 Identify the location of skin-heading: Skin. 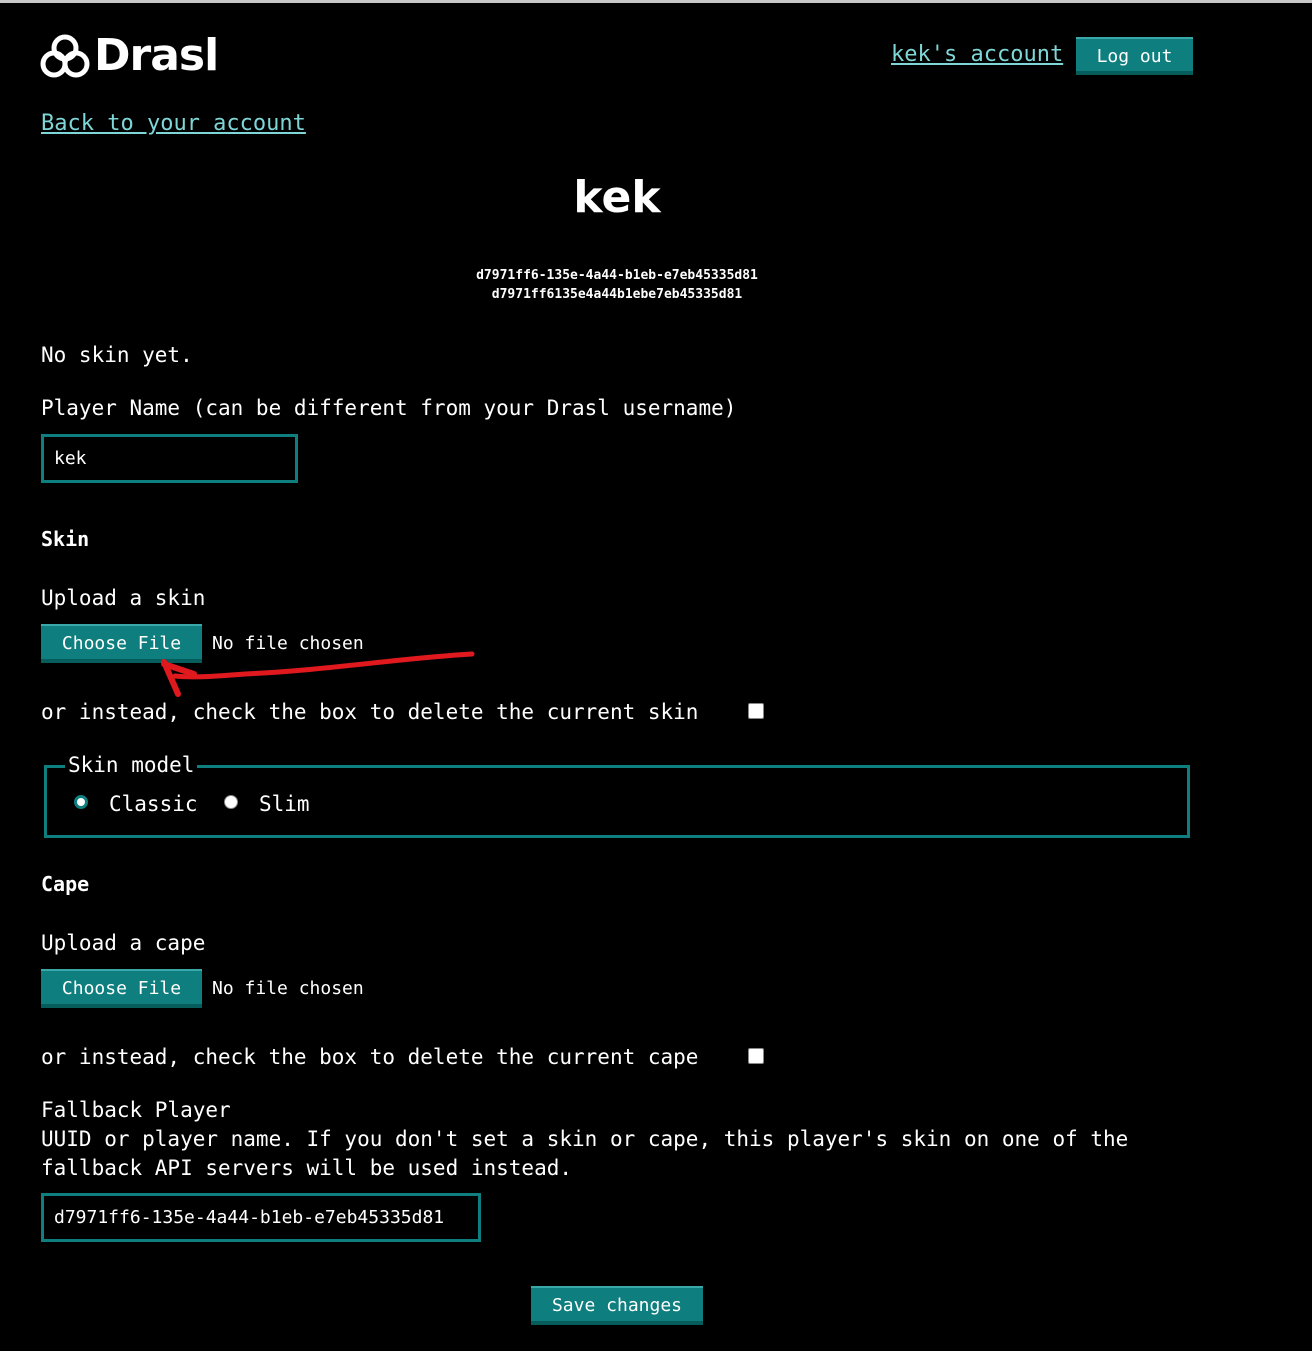
(65, 539).